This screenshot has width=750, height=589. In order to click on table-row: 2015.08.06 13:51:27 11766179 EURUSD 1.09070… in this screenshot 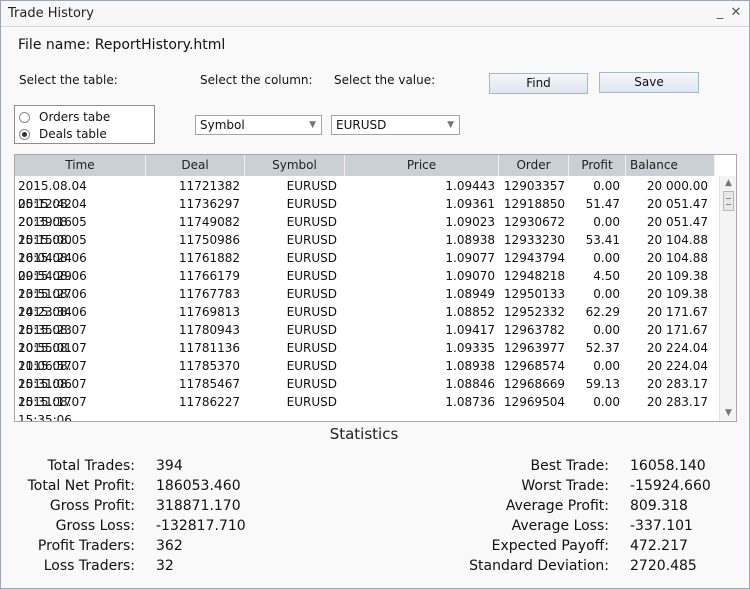, I will do `click(365, 284)`.